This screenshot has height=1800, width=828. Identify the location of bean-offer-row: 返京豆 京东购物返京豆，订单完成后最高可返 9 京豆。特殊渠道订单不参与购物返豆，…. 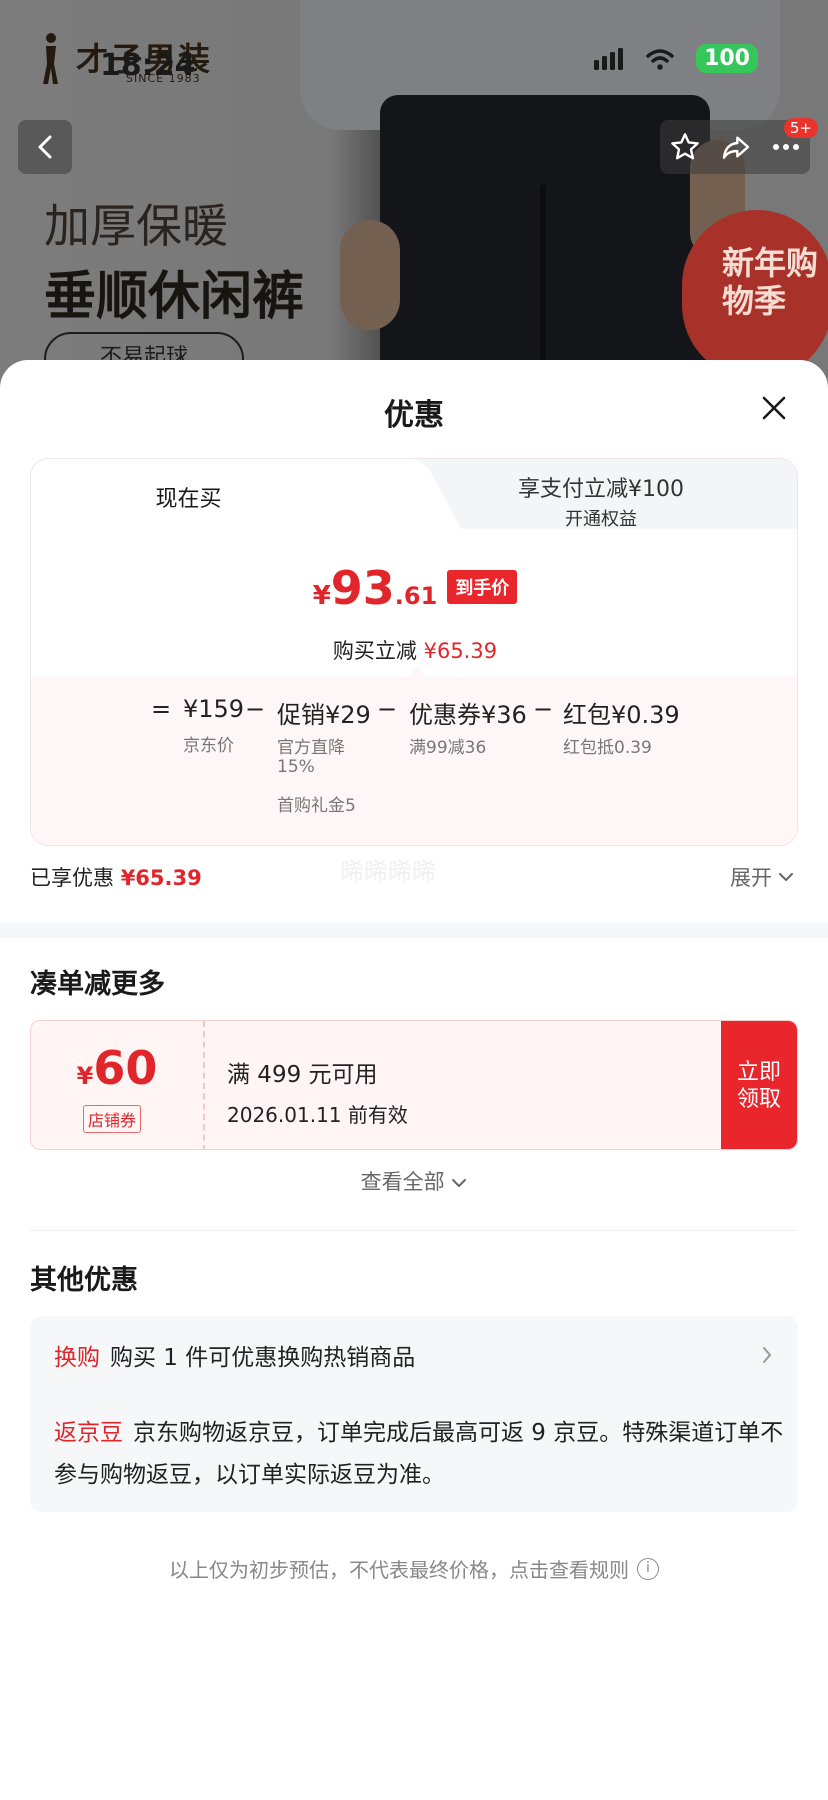
(419, 1454).